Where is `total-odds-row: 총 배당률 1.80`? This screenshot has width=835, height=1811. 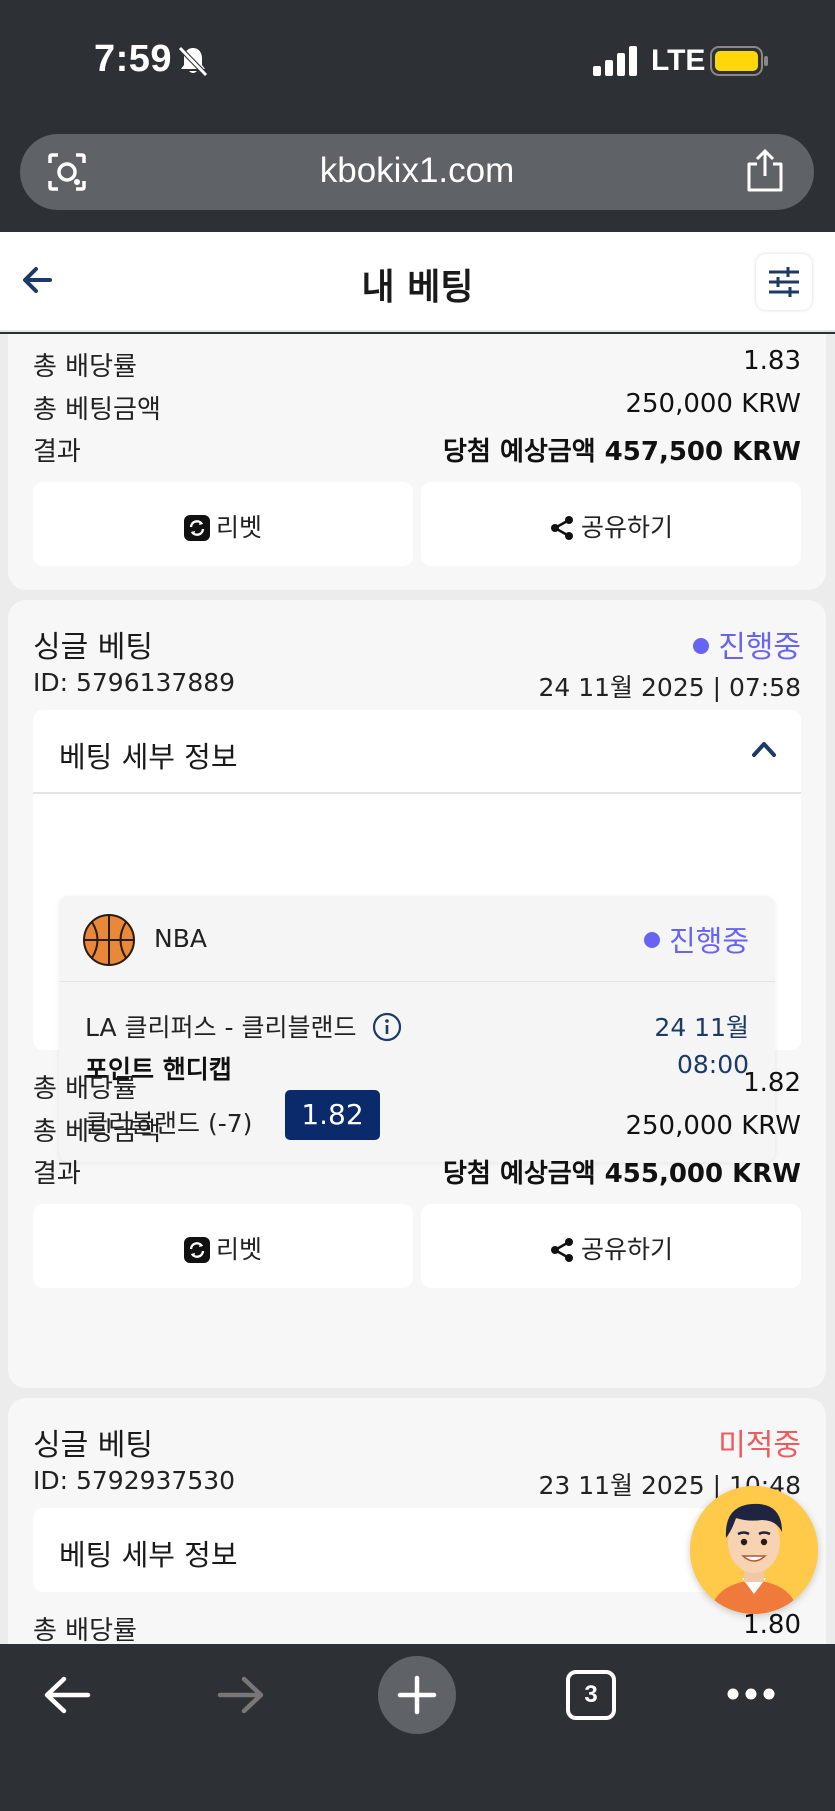 total-odds-row: 총 배당률 1.80 is located at coordinates (417, 1627).